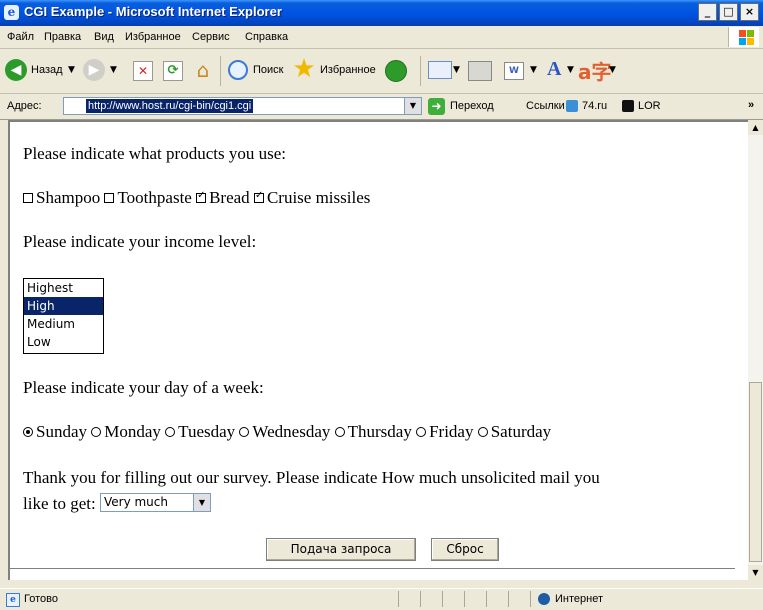 This screenshot has height=610, width=763. What do you see at coordinates (63, 288) in the screenshot?
I see `income-option: Highest` at bounding box center [63, 288].